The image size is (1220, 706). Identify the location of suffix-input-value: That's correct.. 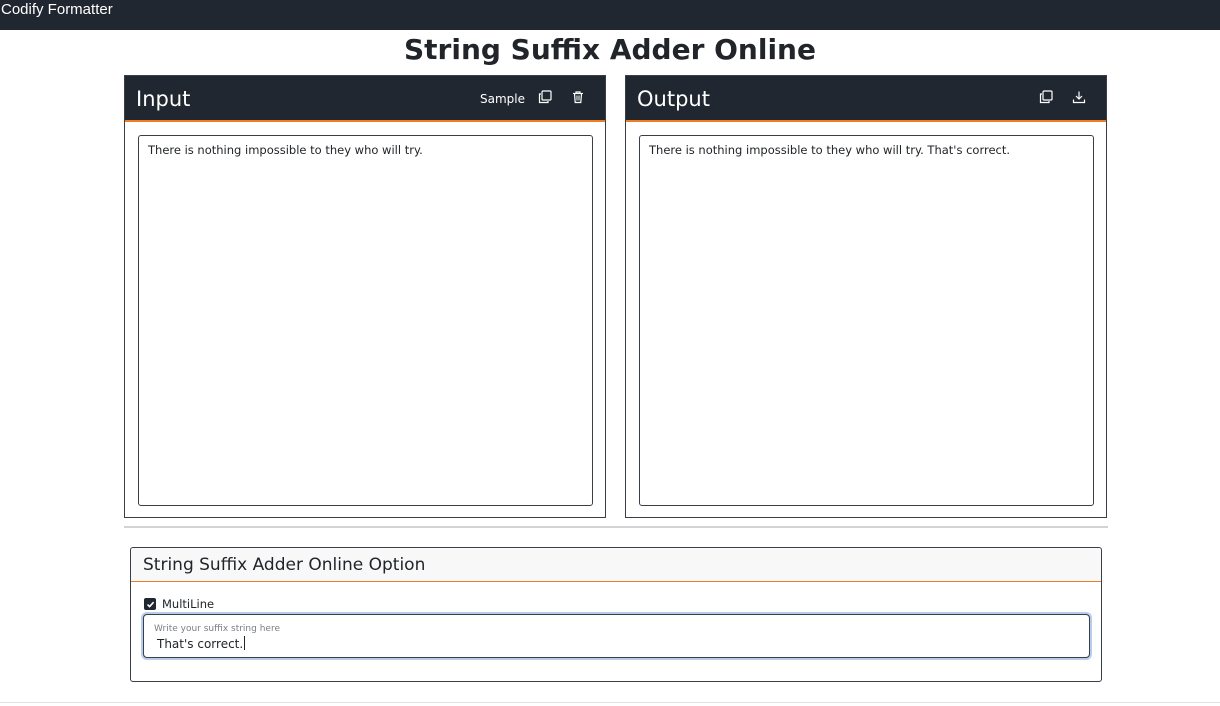
(201, 644).